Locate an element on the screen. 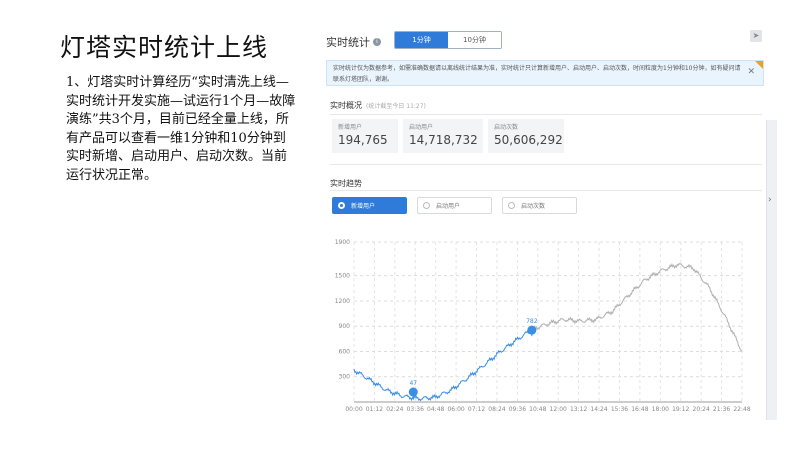  granularity-tabs: 1分钟 10分钟 is located at coordinates (448, 40).